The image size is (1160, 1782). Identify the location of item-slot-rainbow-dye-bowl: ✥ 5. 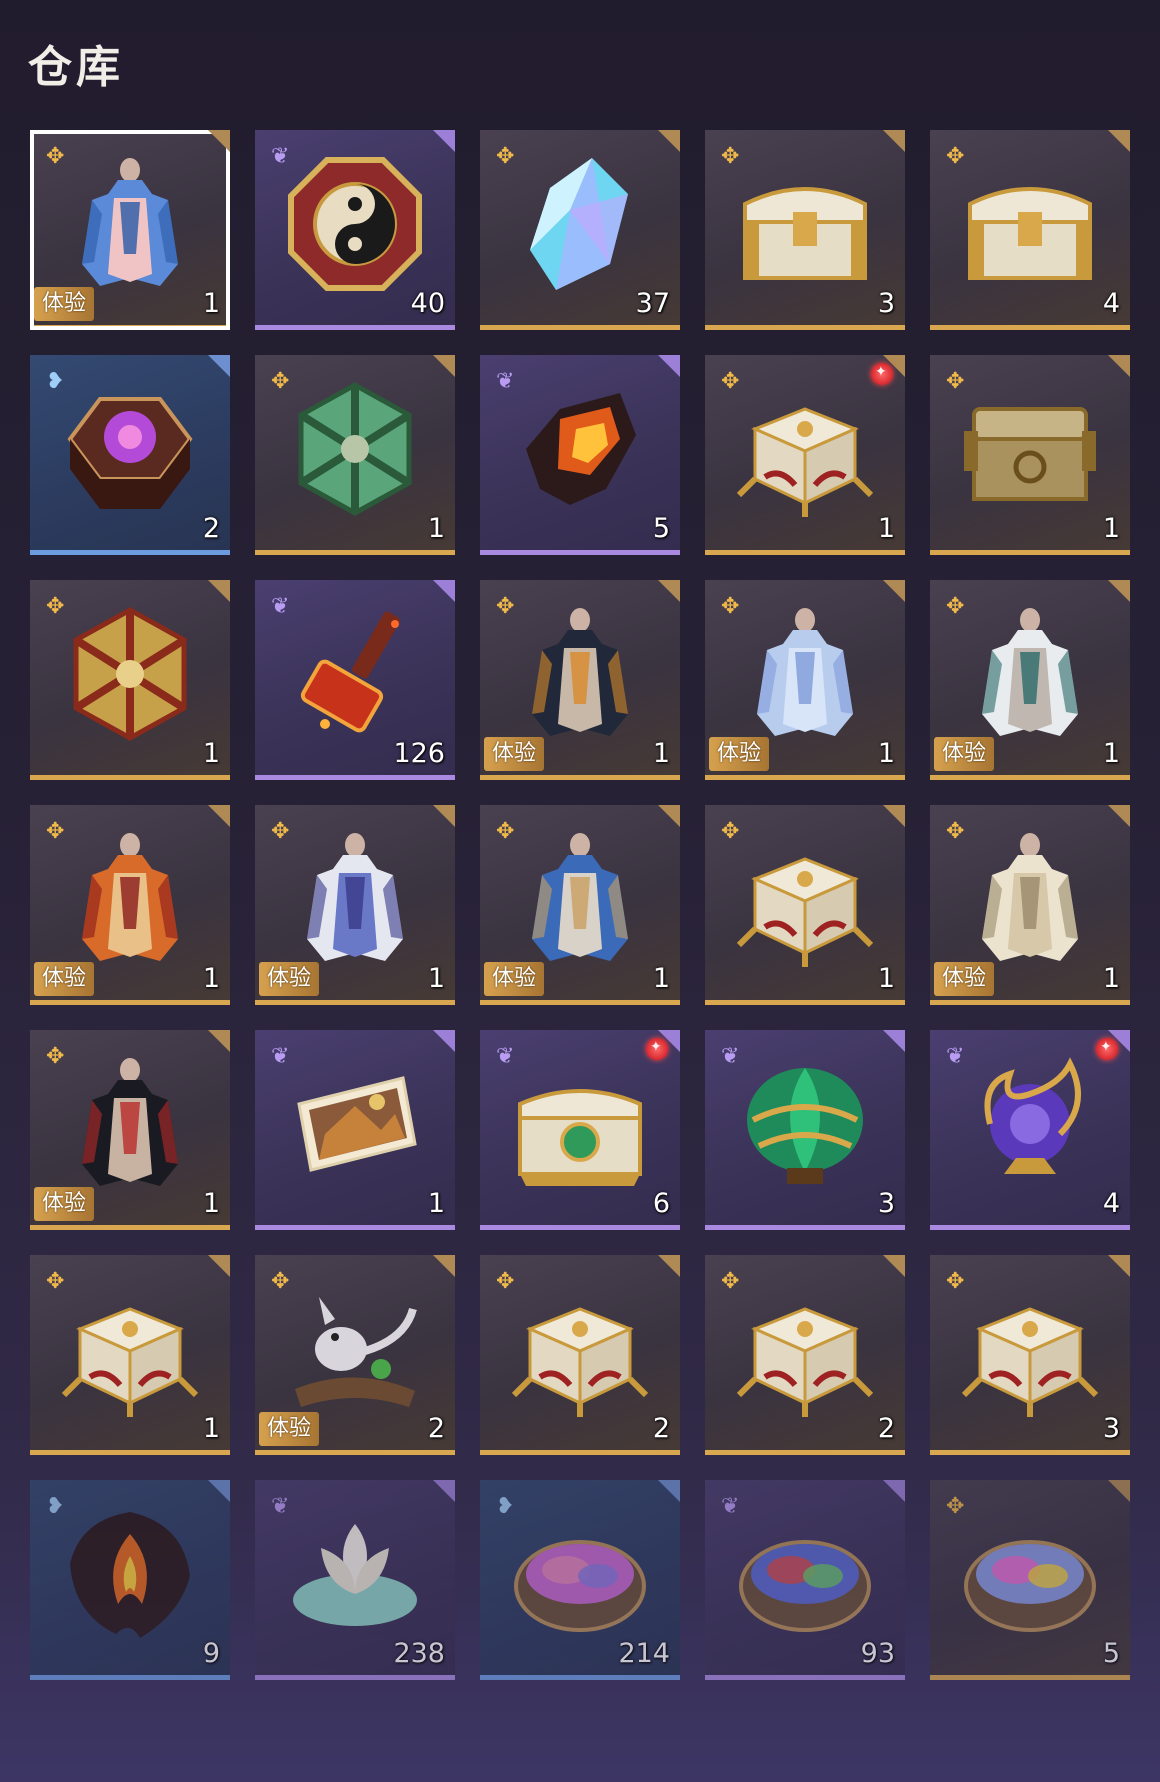
(1030, 1580).